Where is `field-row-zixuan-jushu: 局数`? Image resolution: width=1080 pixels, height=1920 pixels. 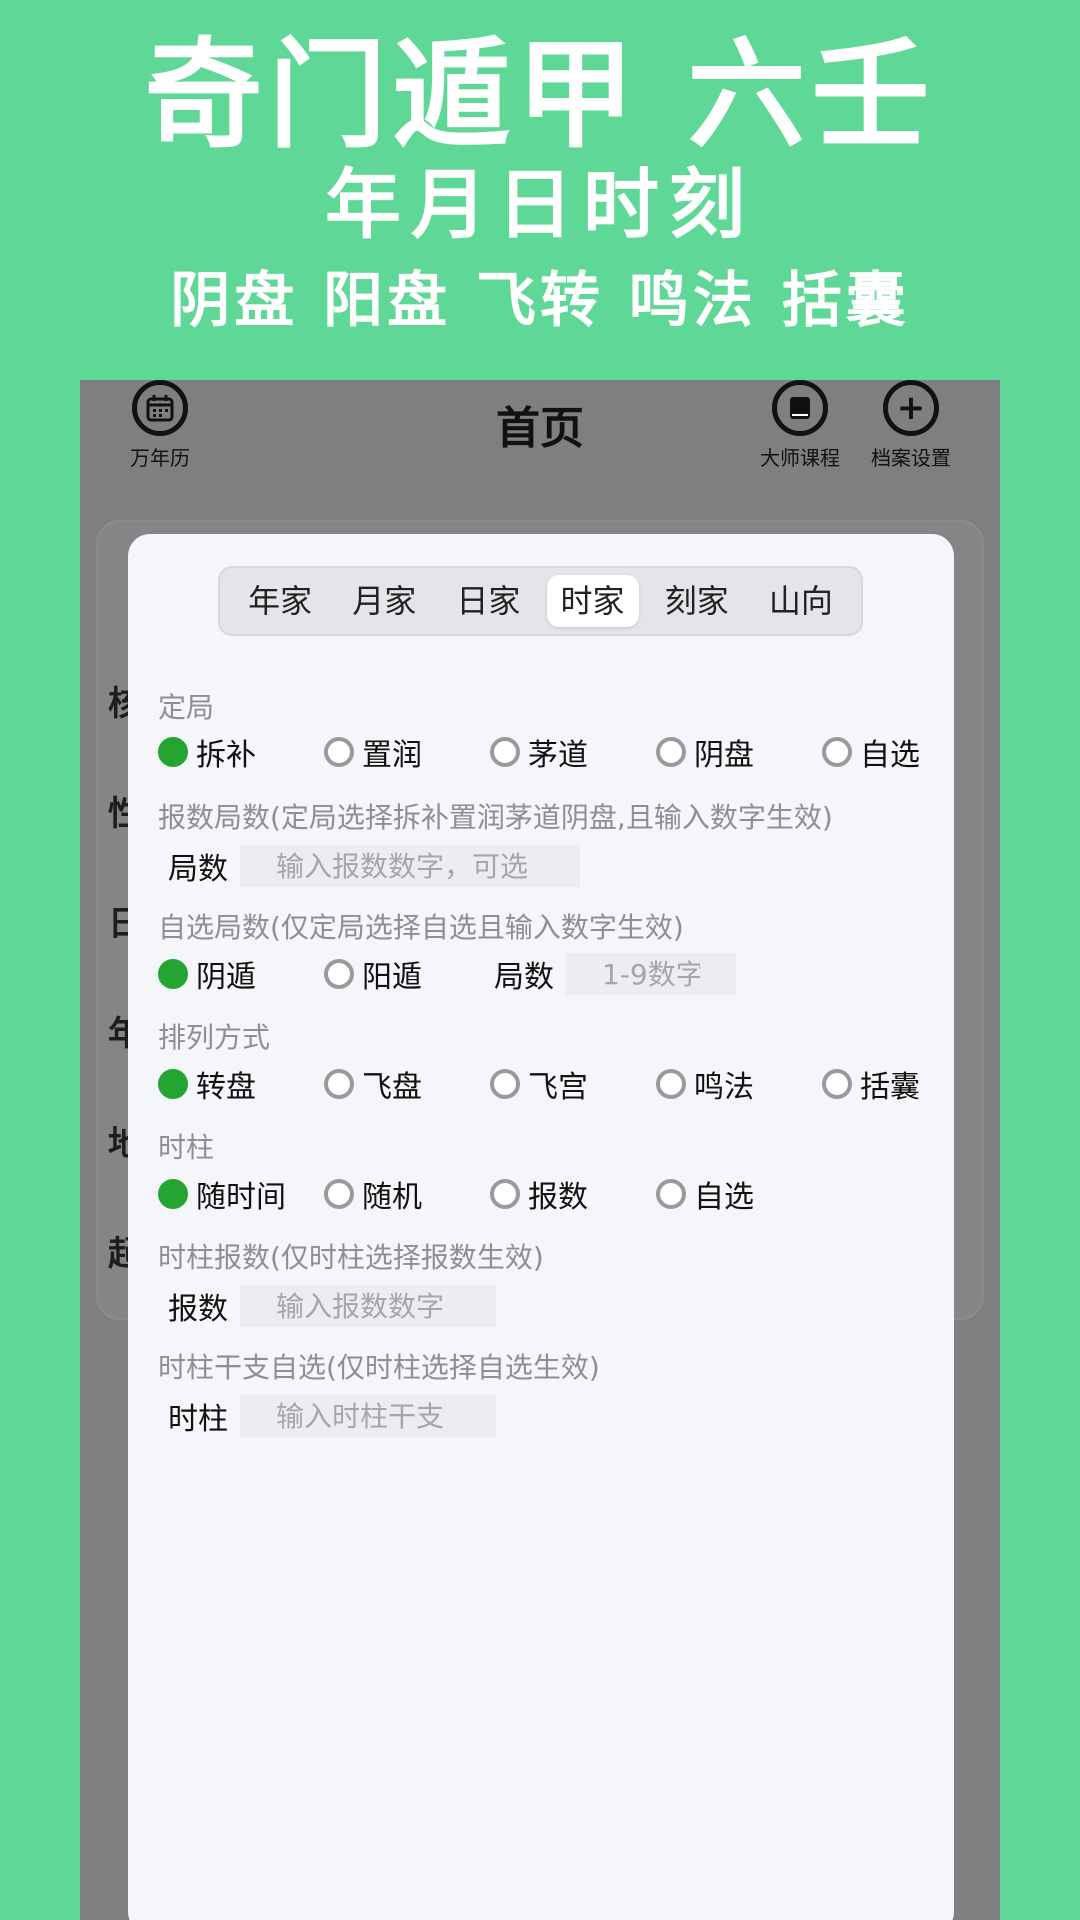
field-row-zixuan-jushu: 局数 is located at coordinates (615, 974).